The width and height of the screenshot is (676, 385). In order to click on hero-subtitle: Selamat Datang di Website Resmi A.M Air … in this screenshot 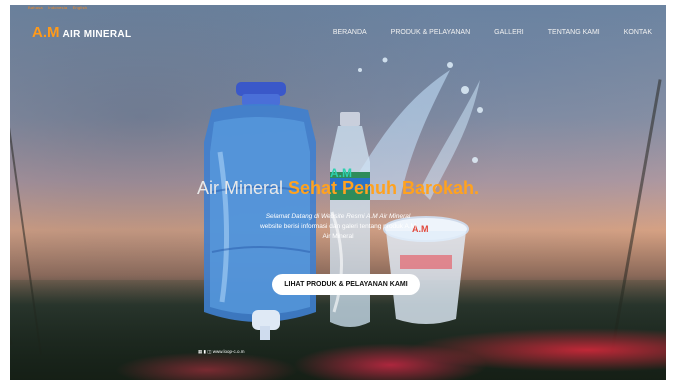, I will do `click(338, 227)`.